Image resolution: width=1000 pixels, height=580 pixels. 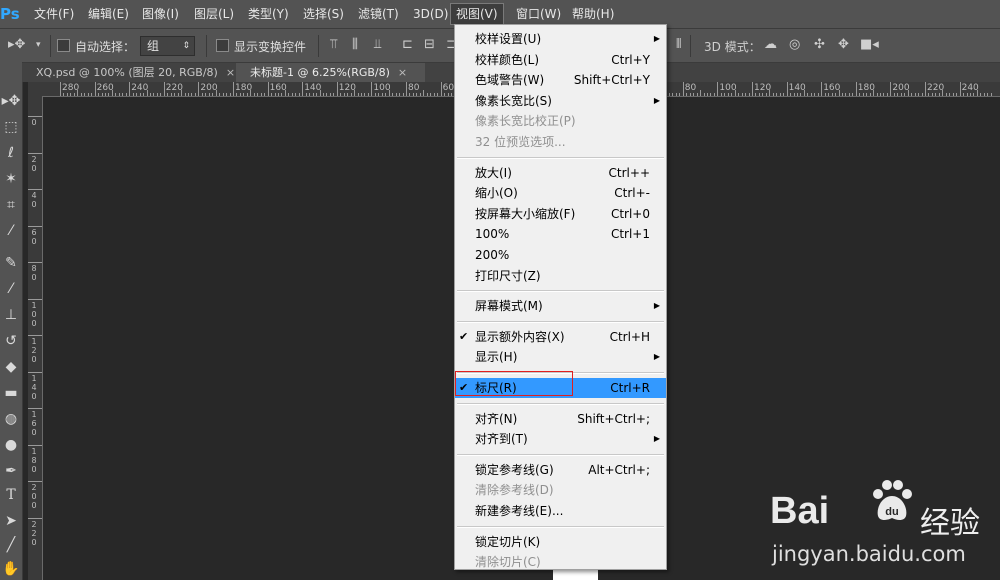 I want to click on history-brush-tool-icon: ↺, so click(x=11, y=341).